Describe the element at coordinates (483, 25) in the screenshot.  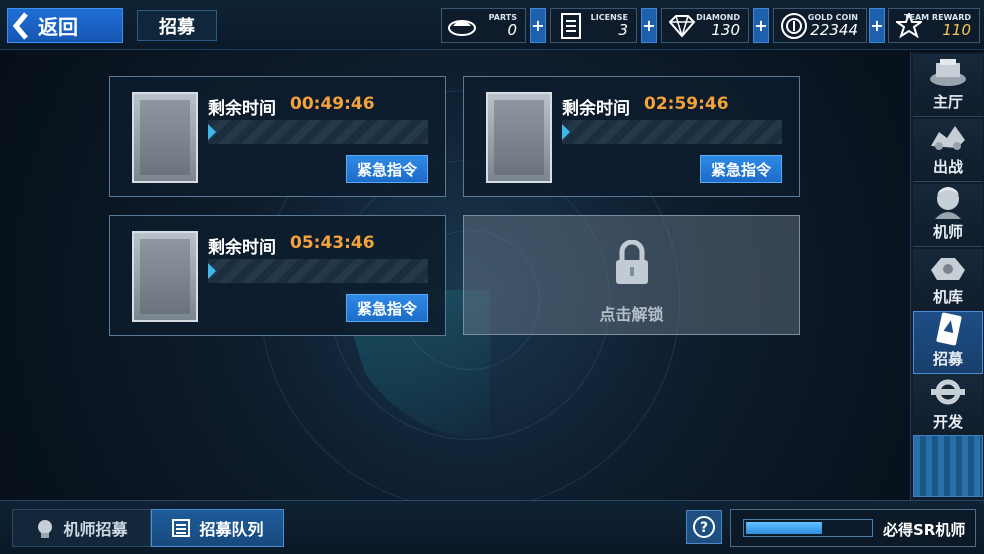
I see `parts-counter: PARTS 0` at that location.